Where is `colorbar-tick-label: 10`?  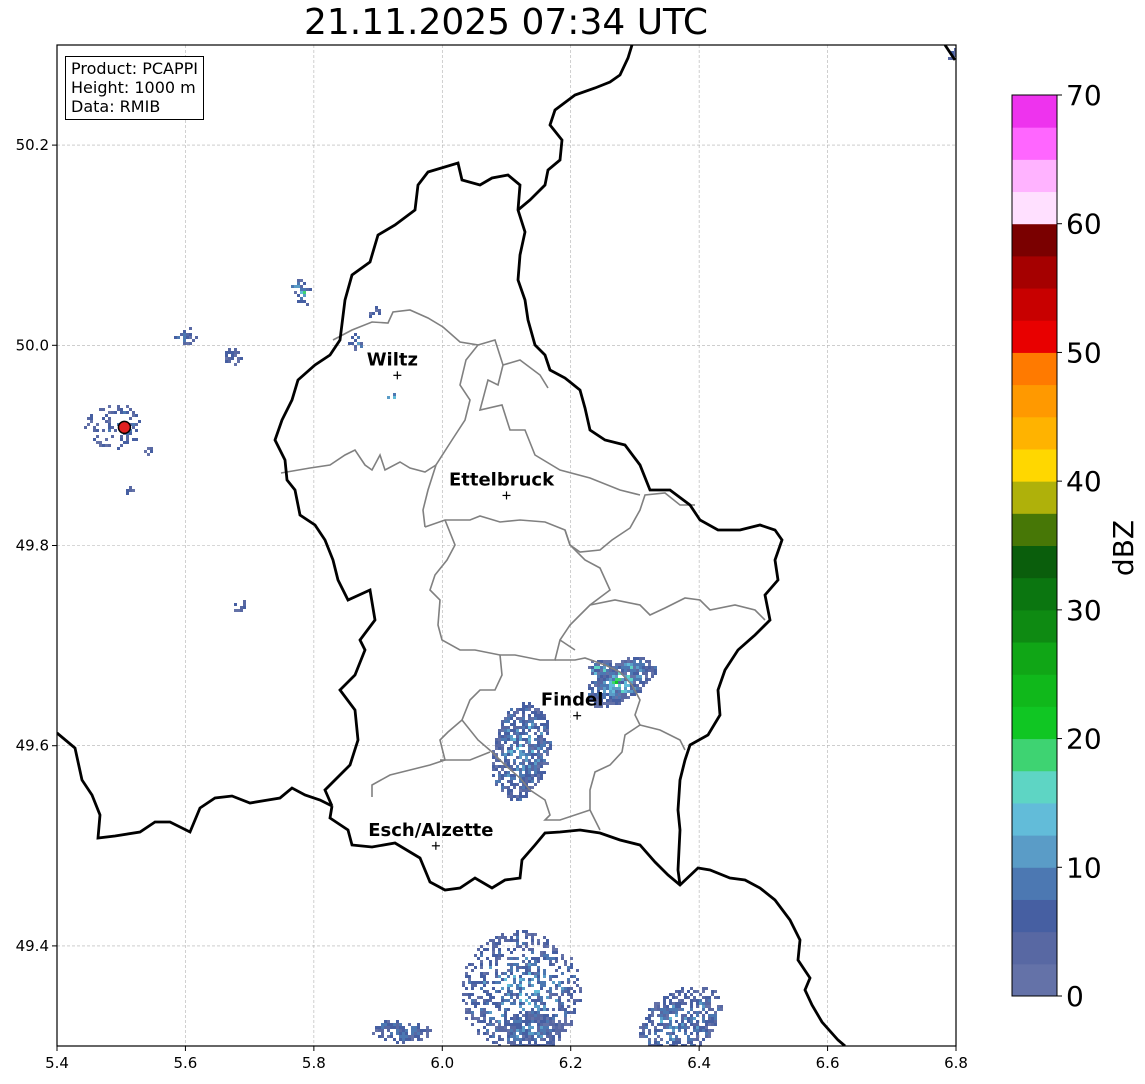
colorbar-tick-label: 10 is located at coordinates (1084, 867).